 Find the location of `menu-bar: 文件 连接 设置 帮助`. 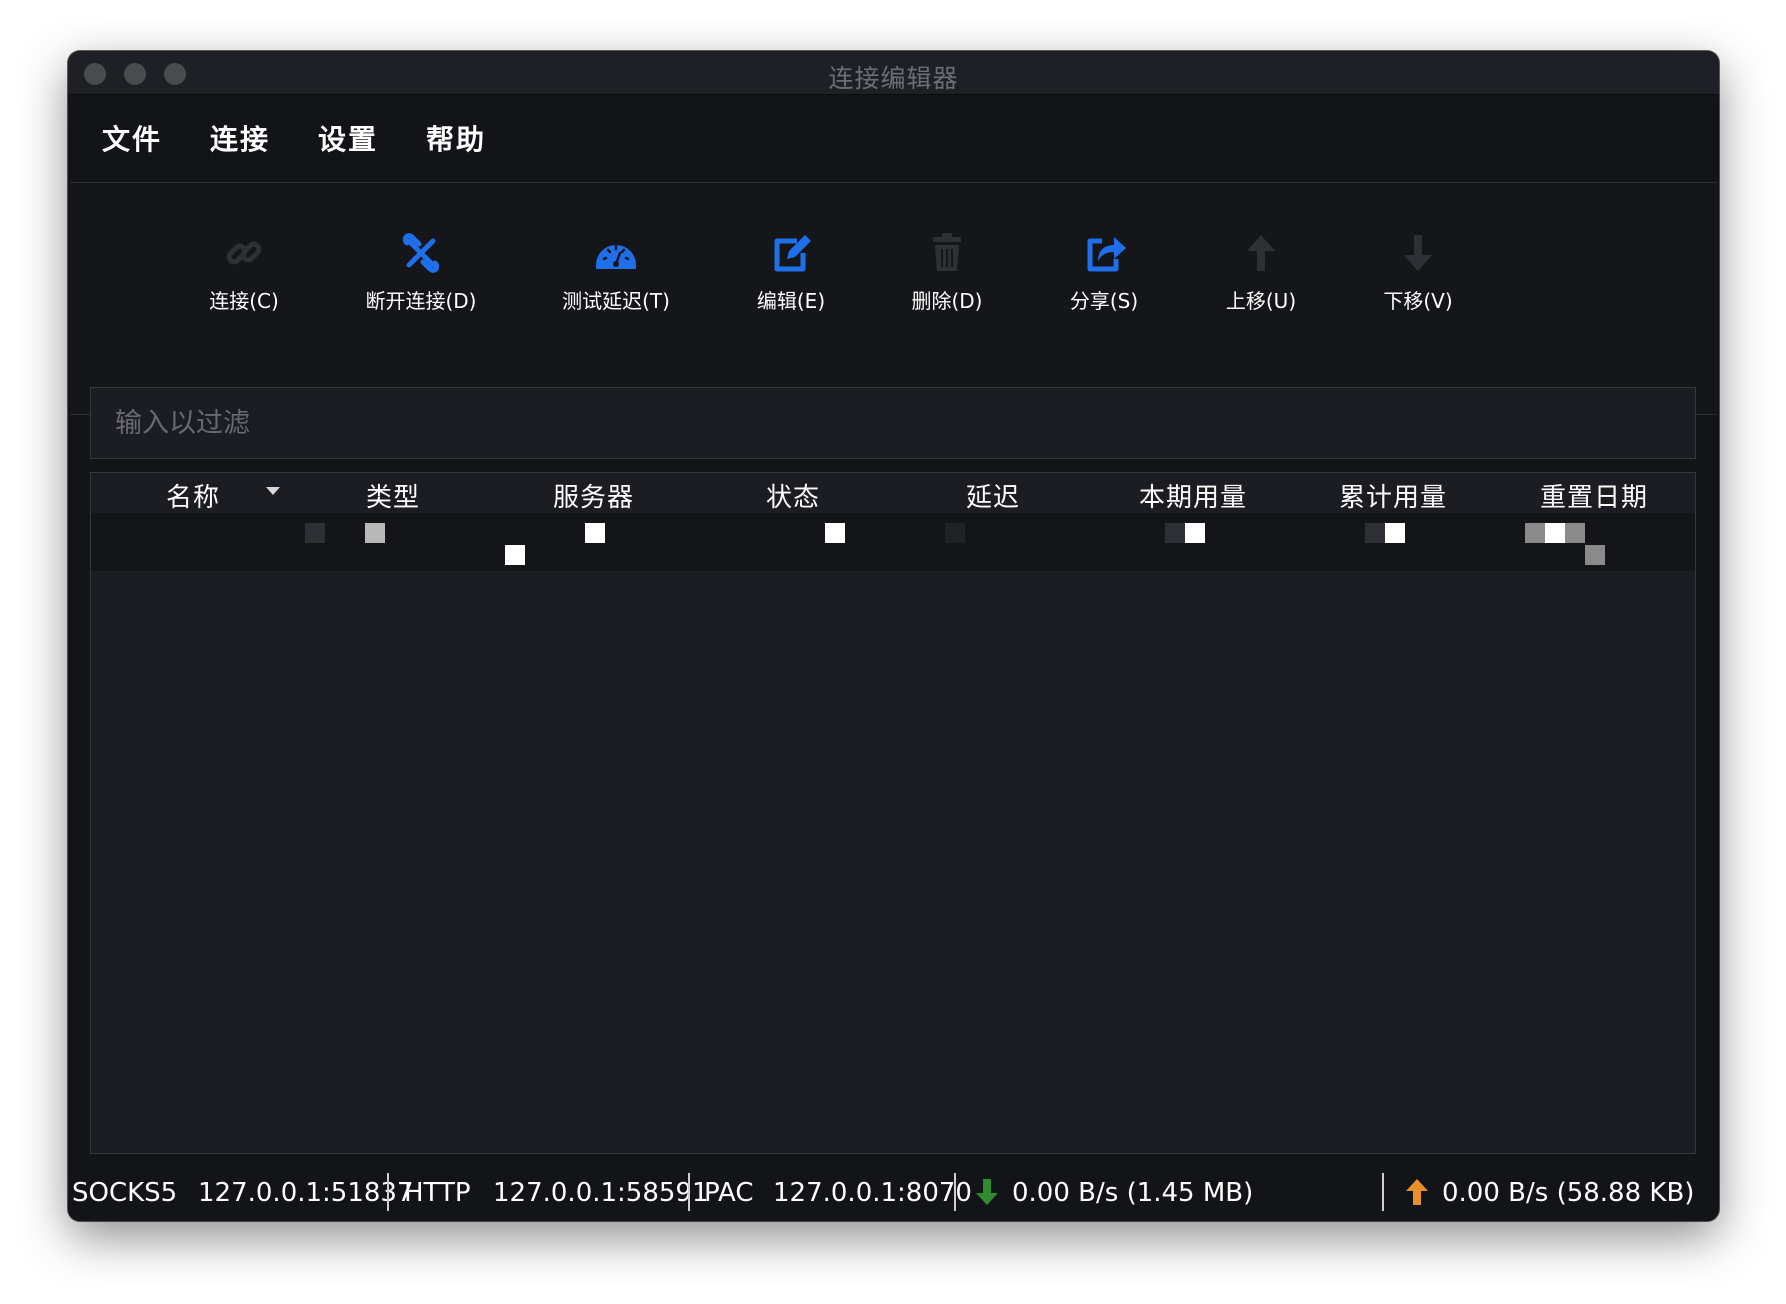

menu-bar: 文件 连接 设置 帮助 is located at coordinates (893, 139).